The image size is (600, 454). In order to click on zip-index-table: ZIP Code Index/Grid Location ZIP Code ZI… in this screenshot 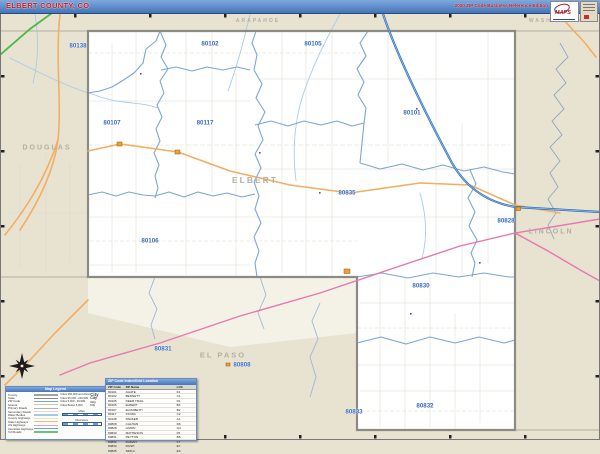, I will do `click(151, 416)`.